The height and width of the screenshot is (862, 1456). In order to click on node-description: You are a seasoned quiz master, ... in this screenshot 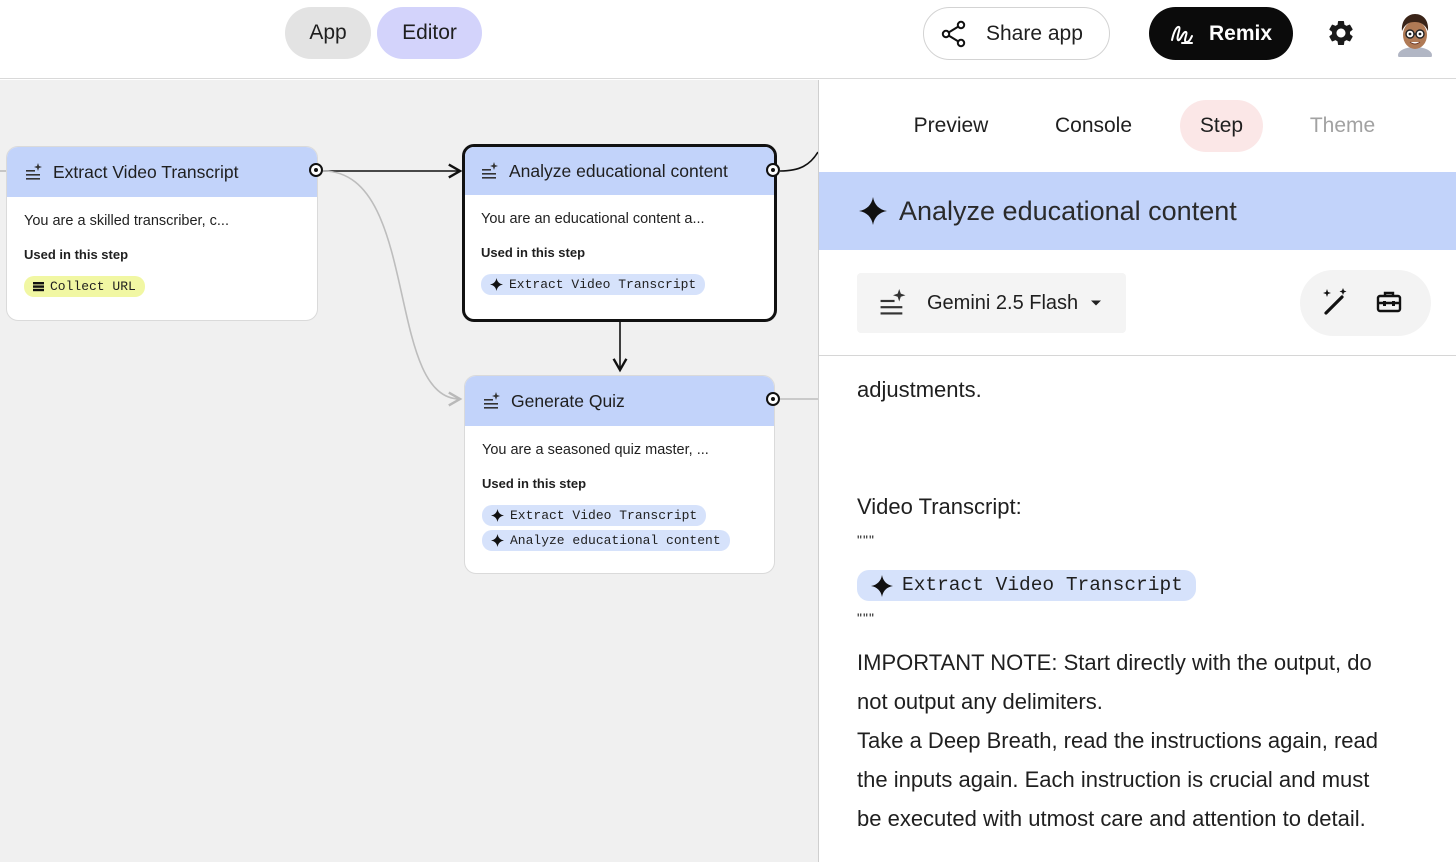, I will do `click(595, 450)`.